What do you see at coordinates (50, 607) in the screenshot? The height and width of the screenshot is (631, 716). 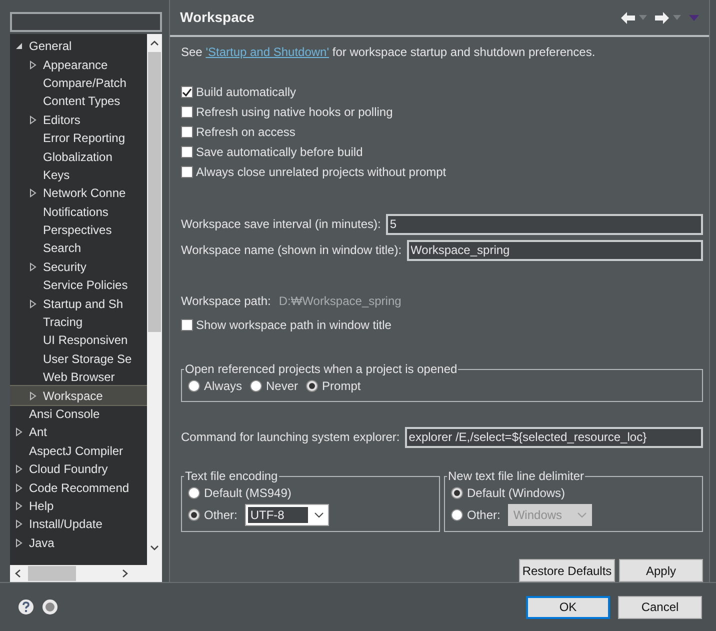 I see `record-icon` at bounding box center [50, 607].